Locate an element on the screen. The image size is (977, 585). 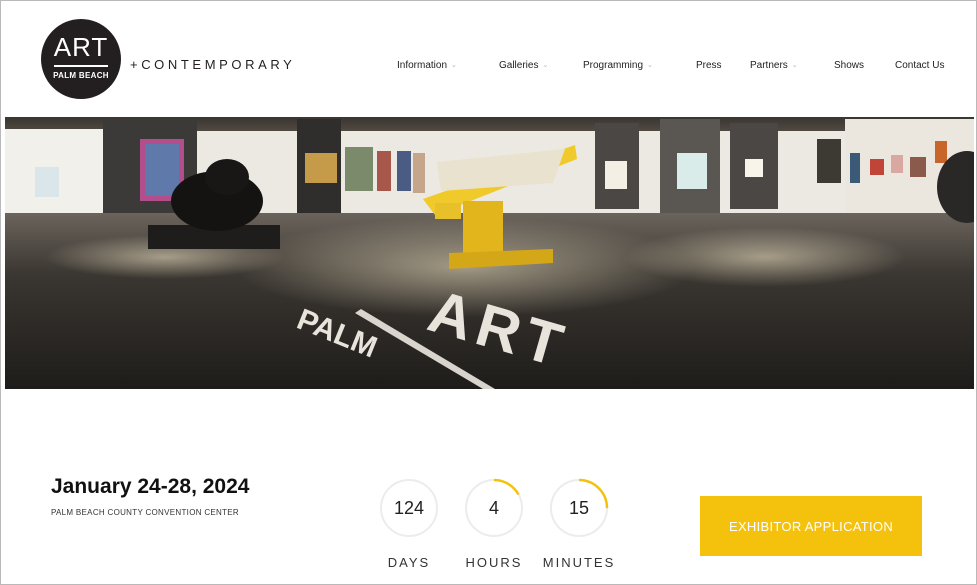
nav-item-press: Press is located at coordinates (709, 65).